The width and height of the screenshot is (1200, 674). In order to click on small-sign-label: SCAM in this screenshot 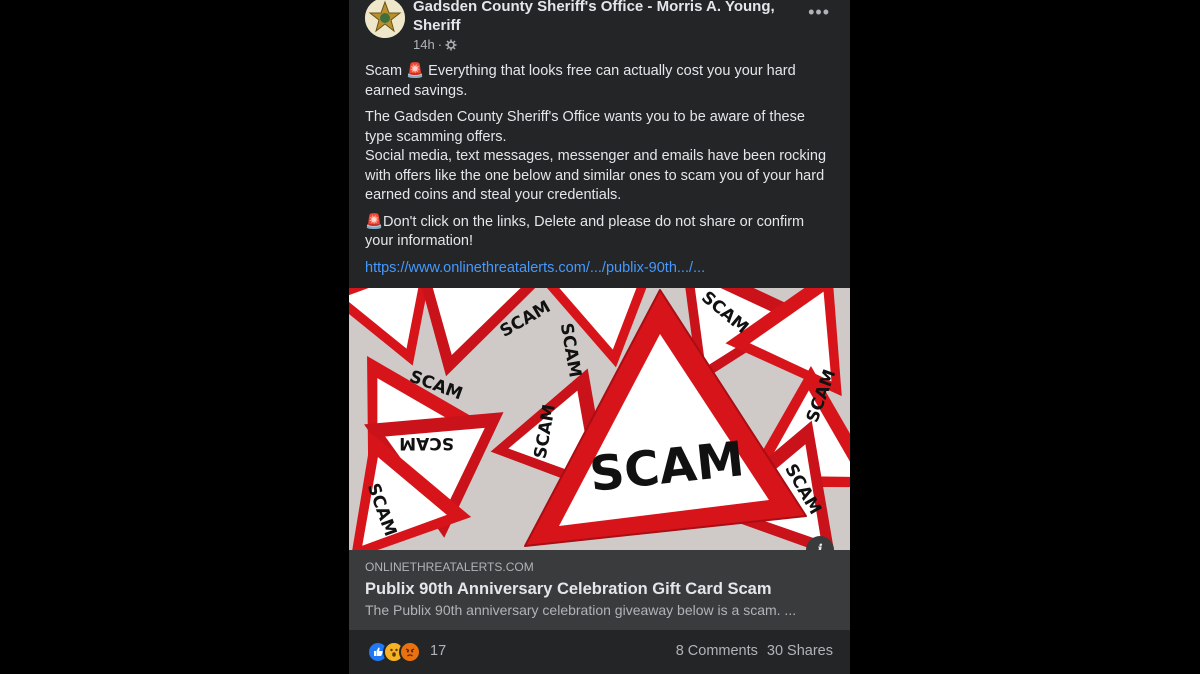, I will do `click(426, 443)`.